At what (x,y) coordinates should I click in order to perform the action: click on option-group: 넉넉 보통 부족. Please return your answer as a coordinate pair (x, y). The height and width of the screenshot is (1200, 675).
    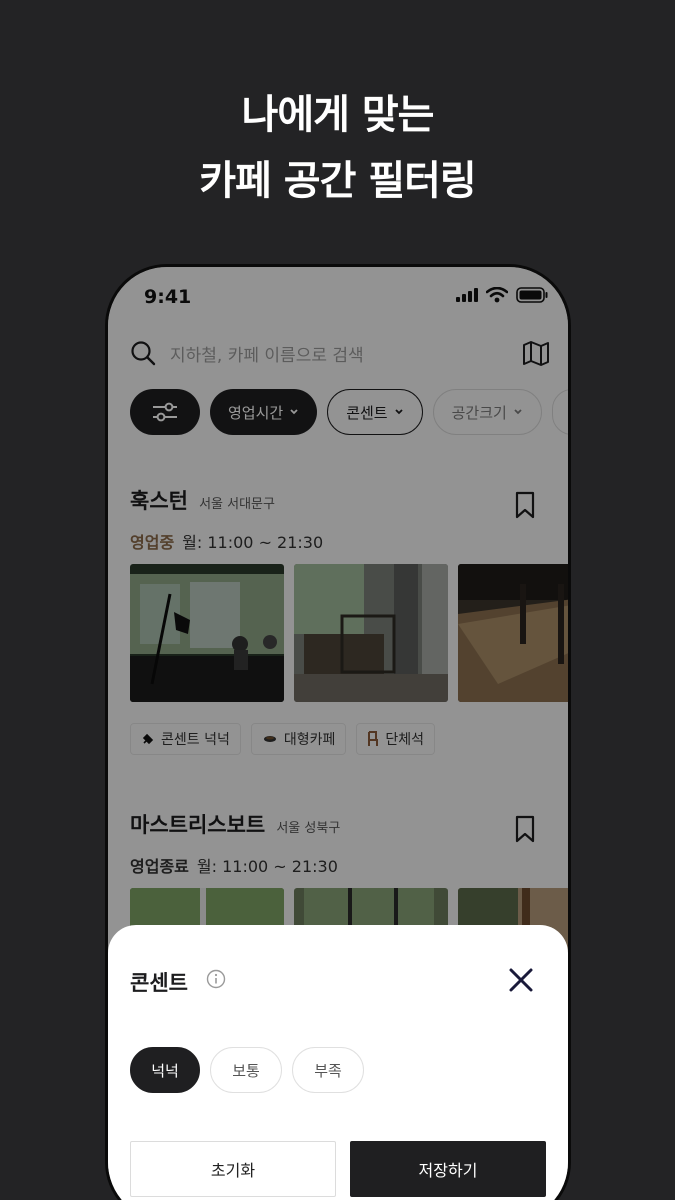
    Looking at the image, I should click on (247, 1070).